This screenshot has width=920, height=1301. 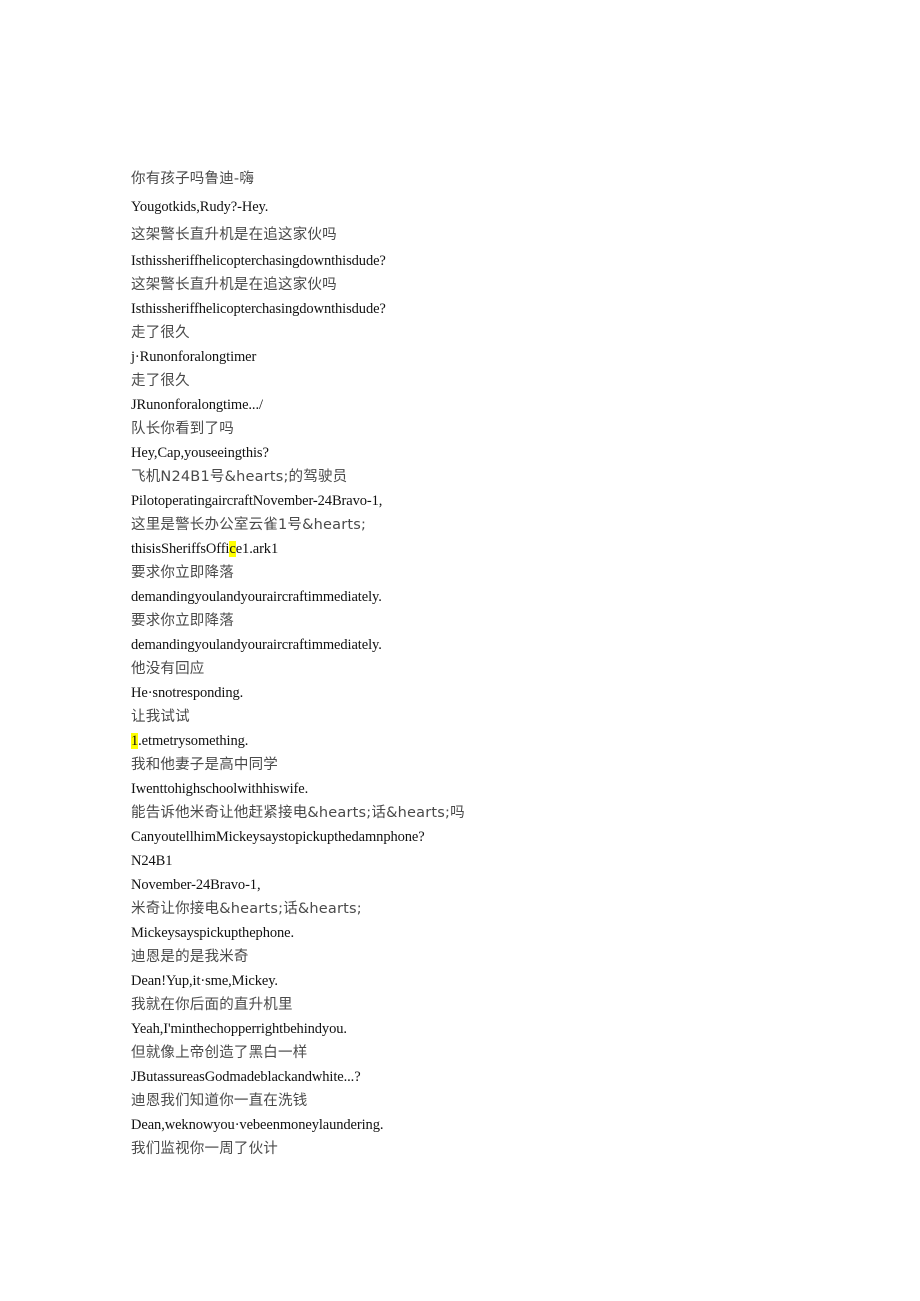 What do you see at coordinates (152, 861) in the screenshot?
I see `subtitle-line-en: N24B1` at bounding box center [152, 861].